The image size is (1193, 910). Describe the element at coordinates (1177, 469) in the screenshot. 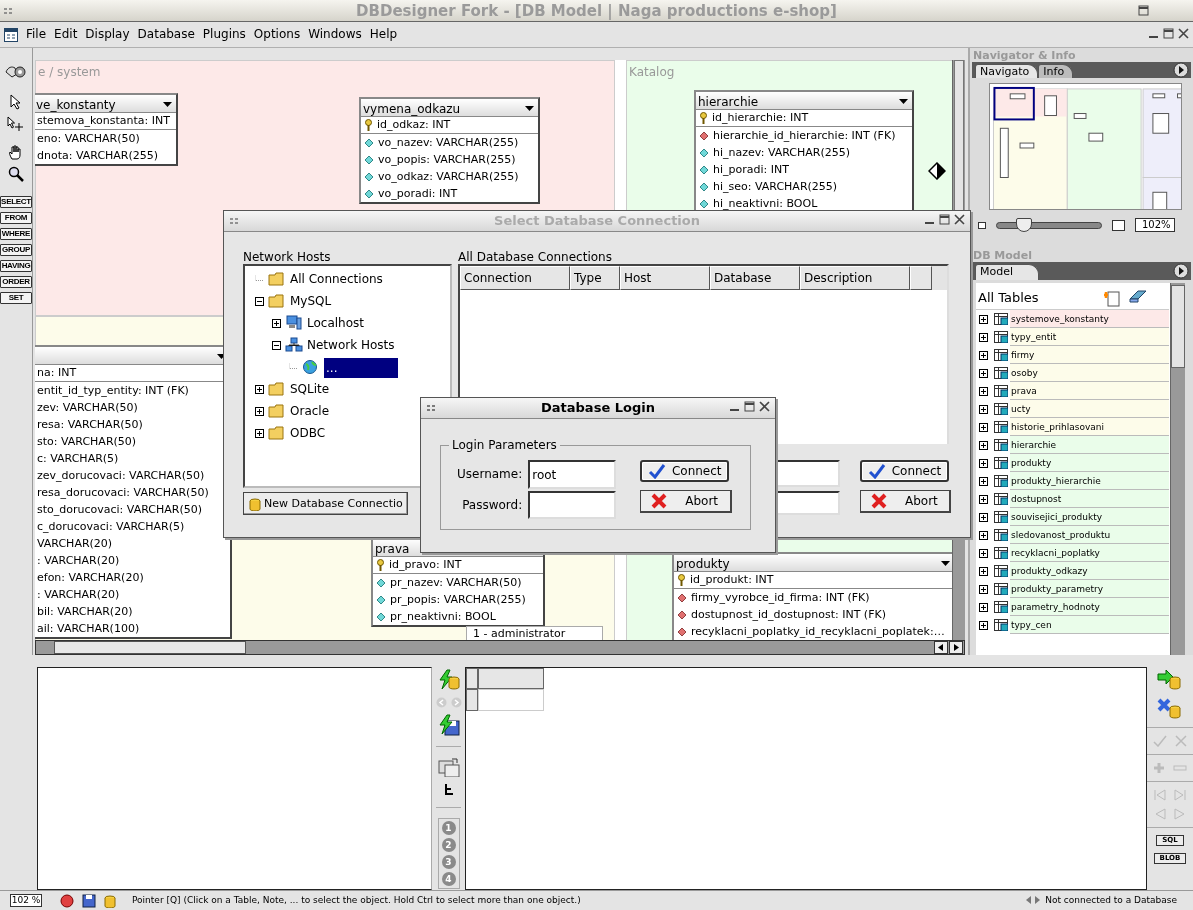

I see `vertical-scrollbar` at that location.